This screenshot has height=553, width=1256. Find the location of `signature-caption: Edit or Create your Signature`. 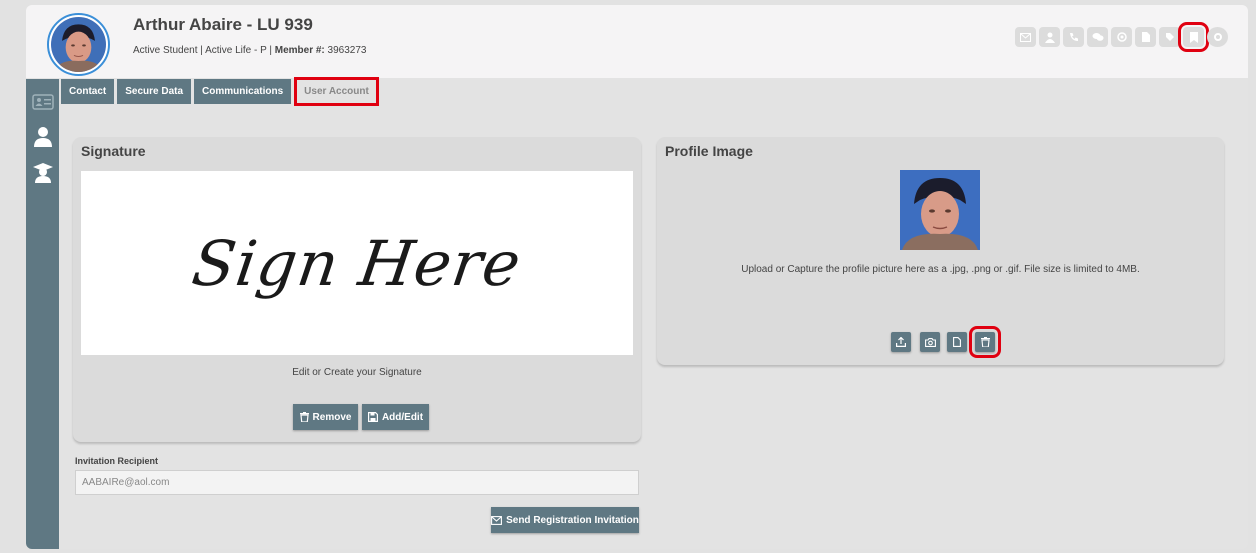

signature-caption: Edit or Create your Signature is located at coordinates (357, 372).